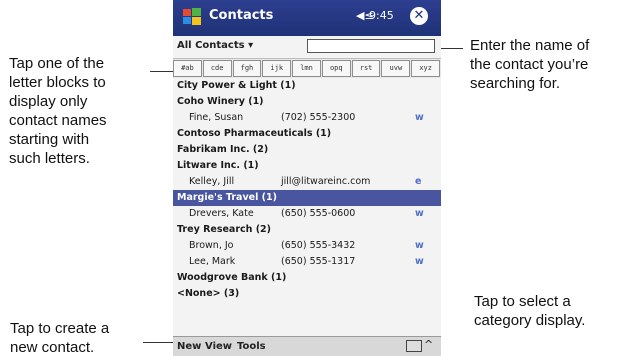  Describe the element at coordinates (277, 68) in the screenshot. I see `letter-block: ijk` at that location.